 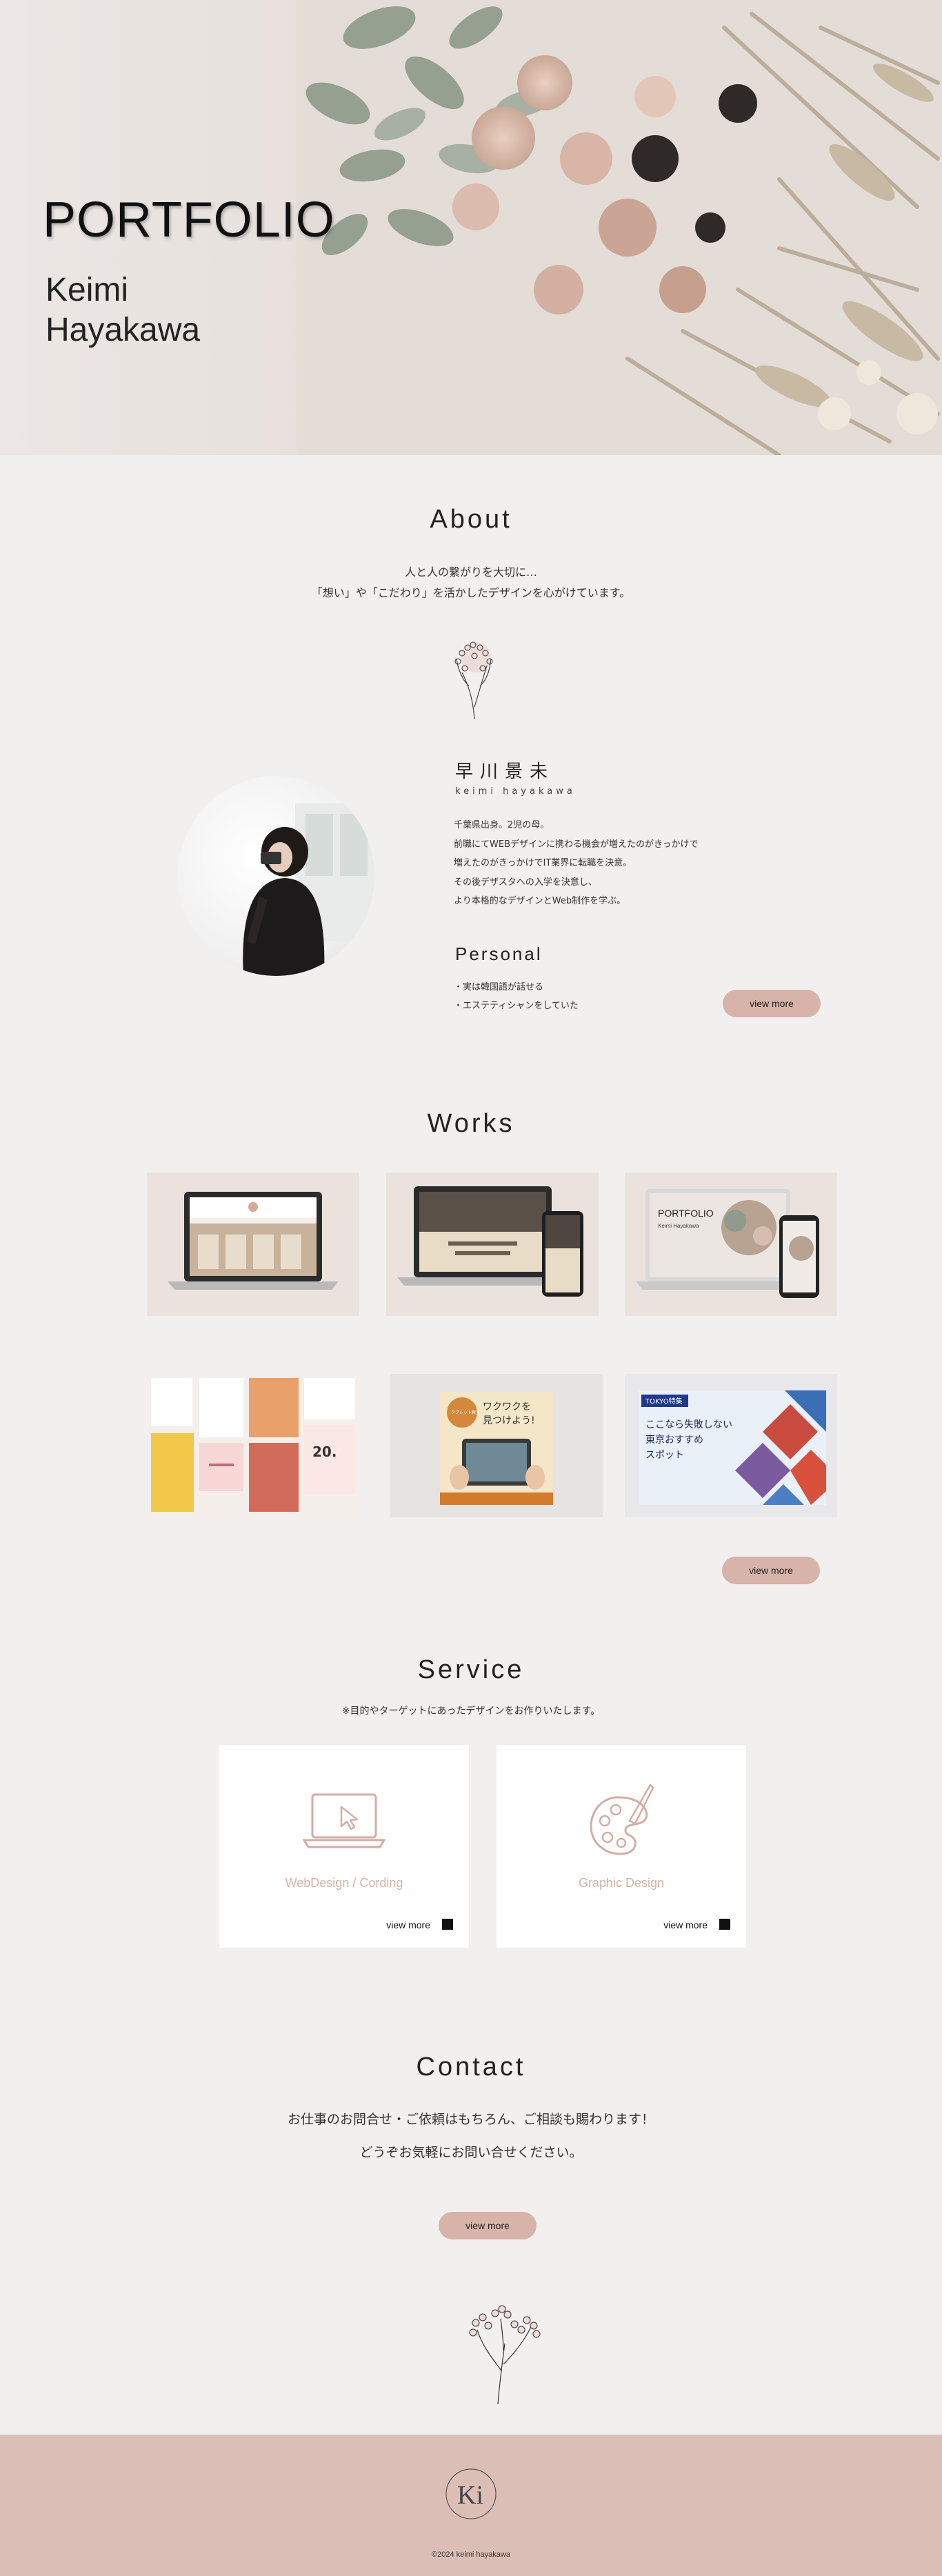 What do you see at coordinates (772, 1003) in the screenshot?
I see `about-view-more-button: view more` at bounding box center [772, 1003].